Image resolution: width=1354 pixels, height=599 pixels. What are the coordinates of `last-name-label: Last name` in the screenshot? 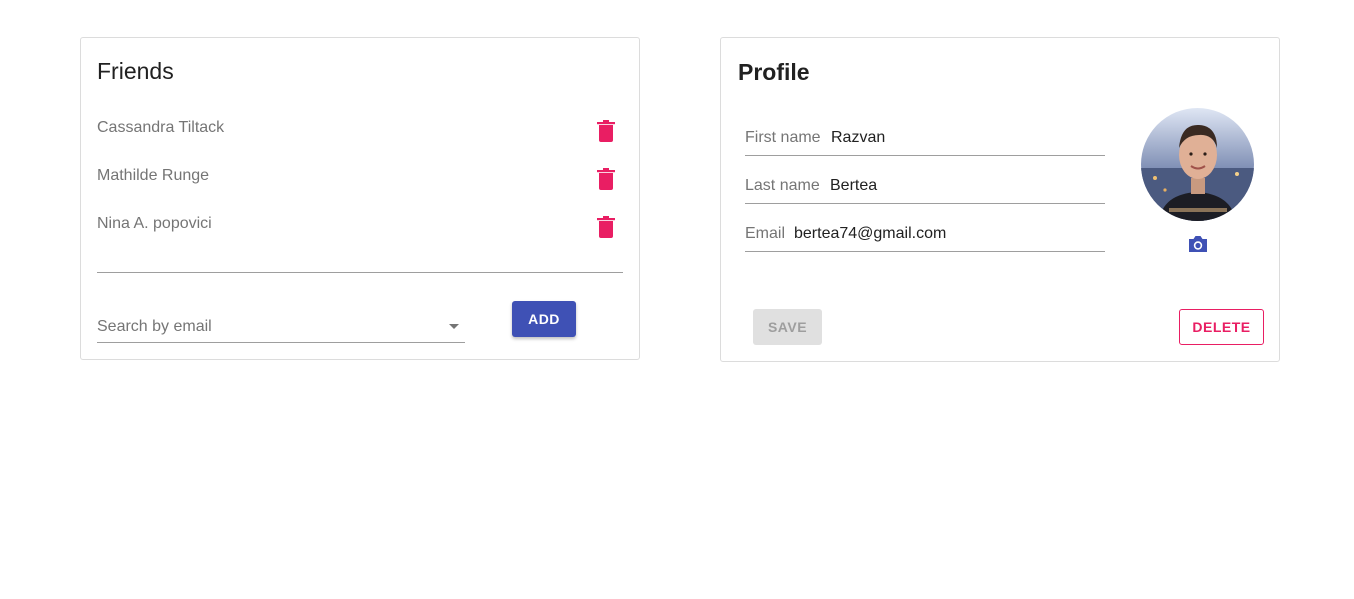 It's located at (782, 185).